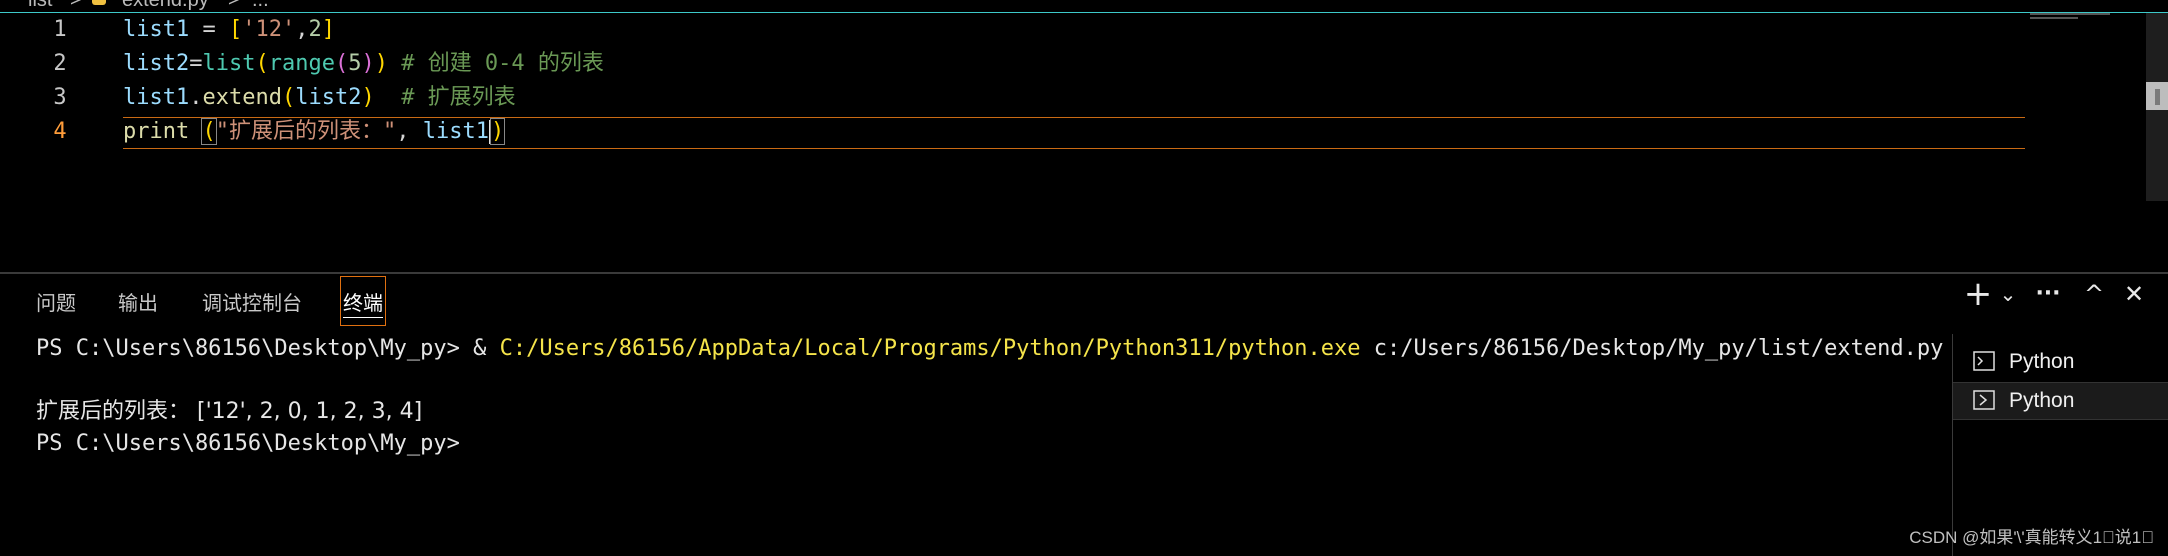 This screenshot has height=556, width=2168. Describe the element at coordinates (1978, 294) in the screenshot. I see `new-terminal-icon: +` at that location.